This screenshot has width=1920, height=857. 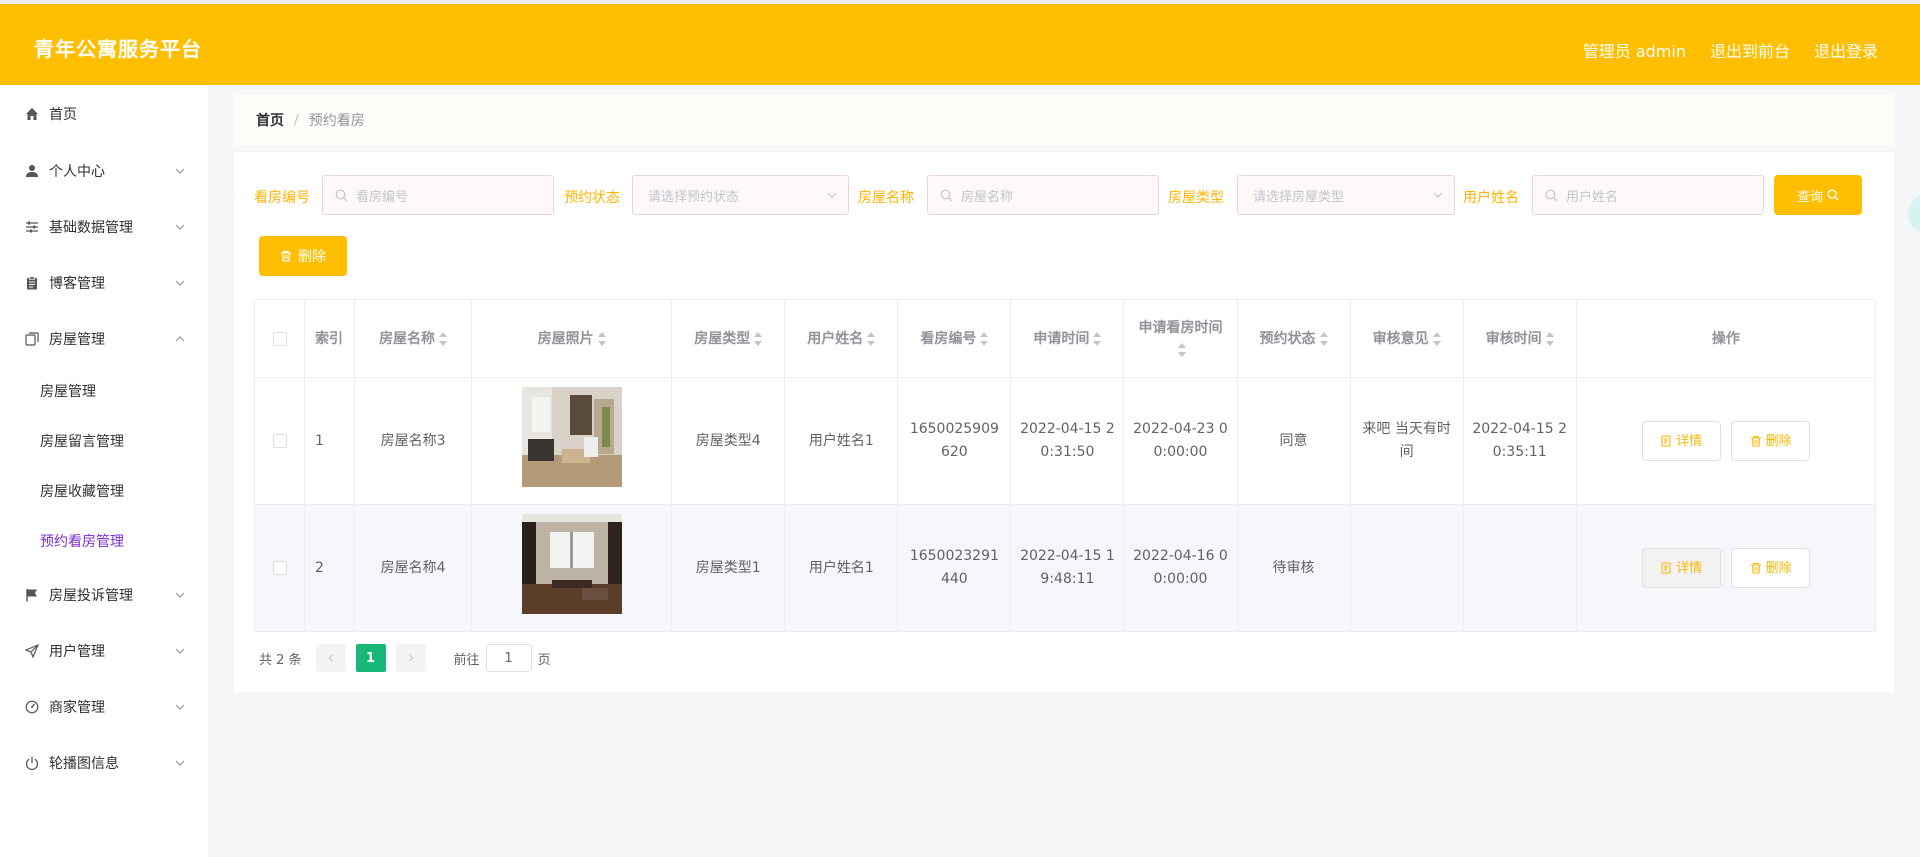 I want to click on query-button: 查询, so click(x=1818, y=195).